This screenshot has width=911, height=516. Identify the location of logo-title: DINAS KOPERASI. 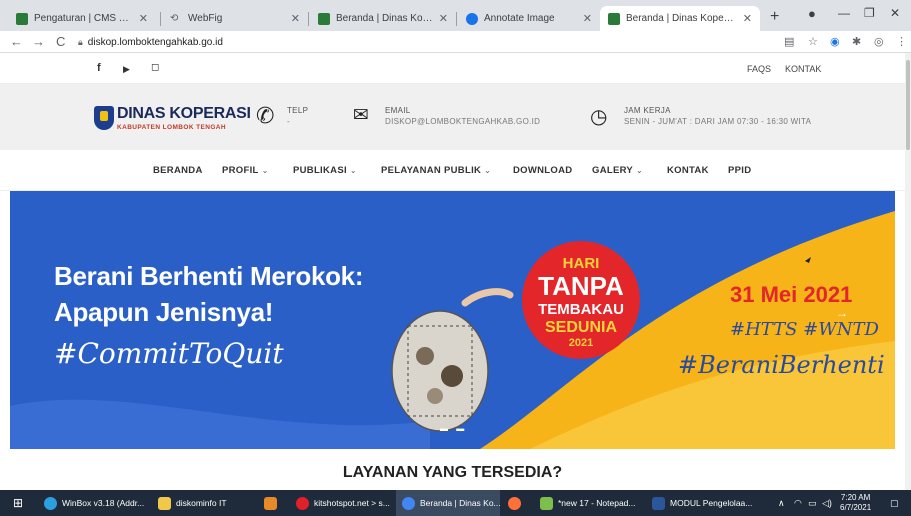
(184, 114).